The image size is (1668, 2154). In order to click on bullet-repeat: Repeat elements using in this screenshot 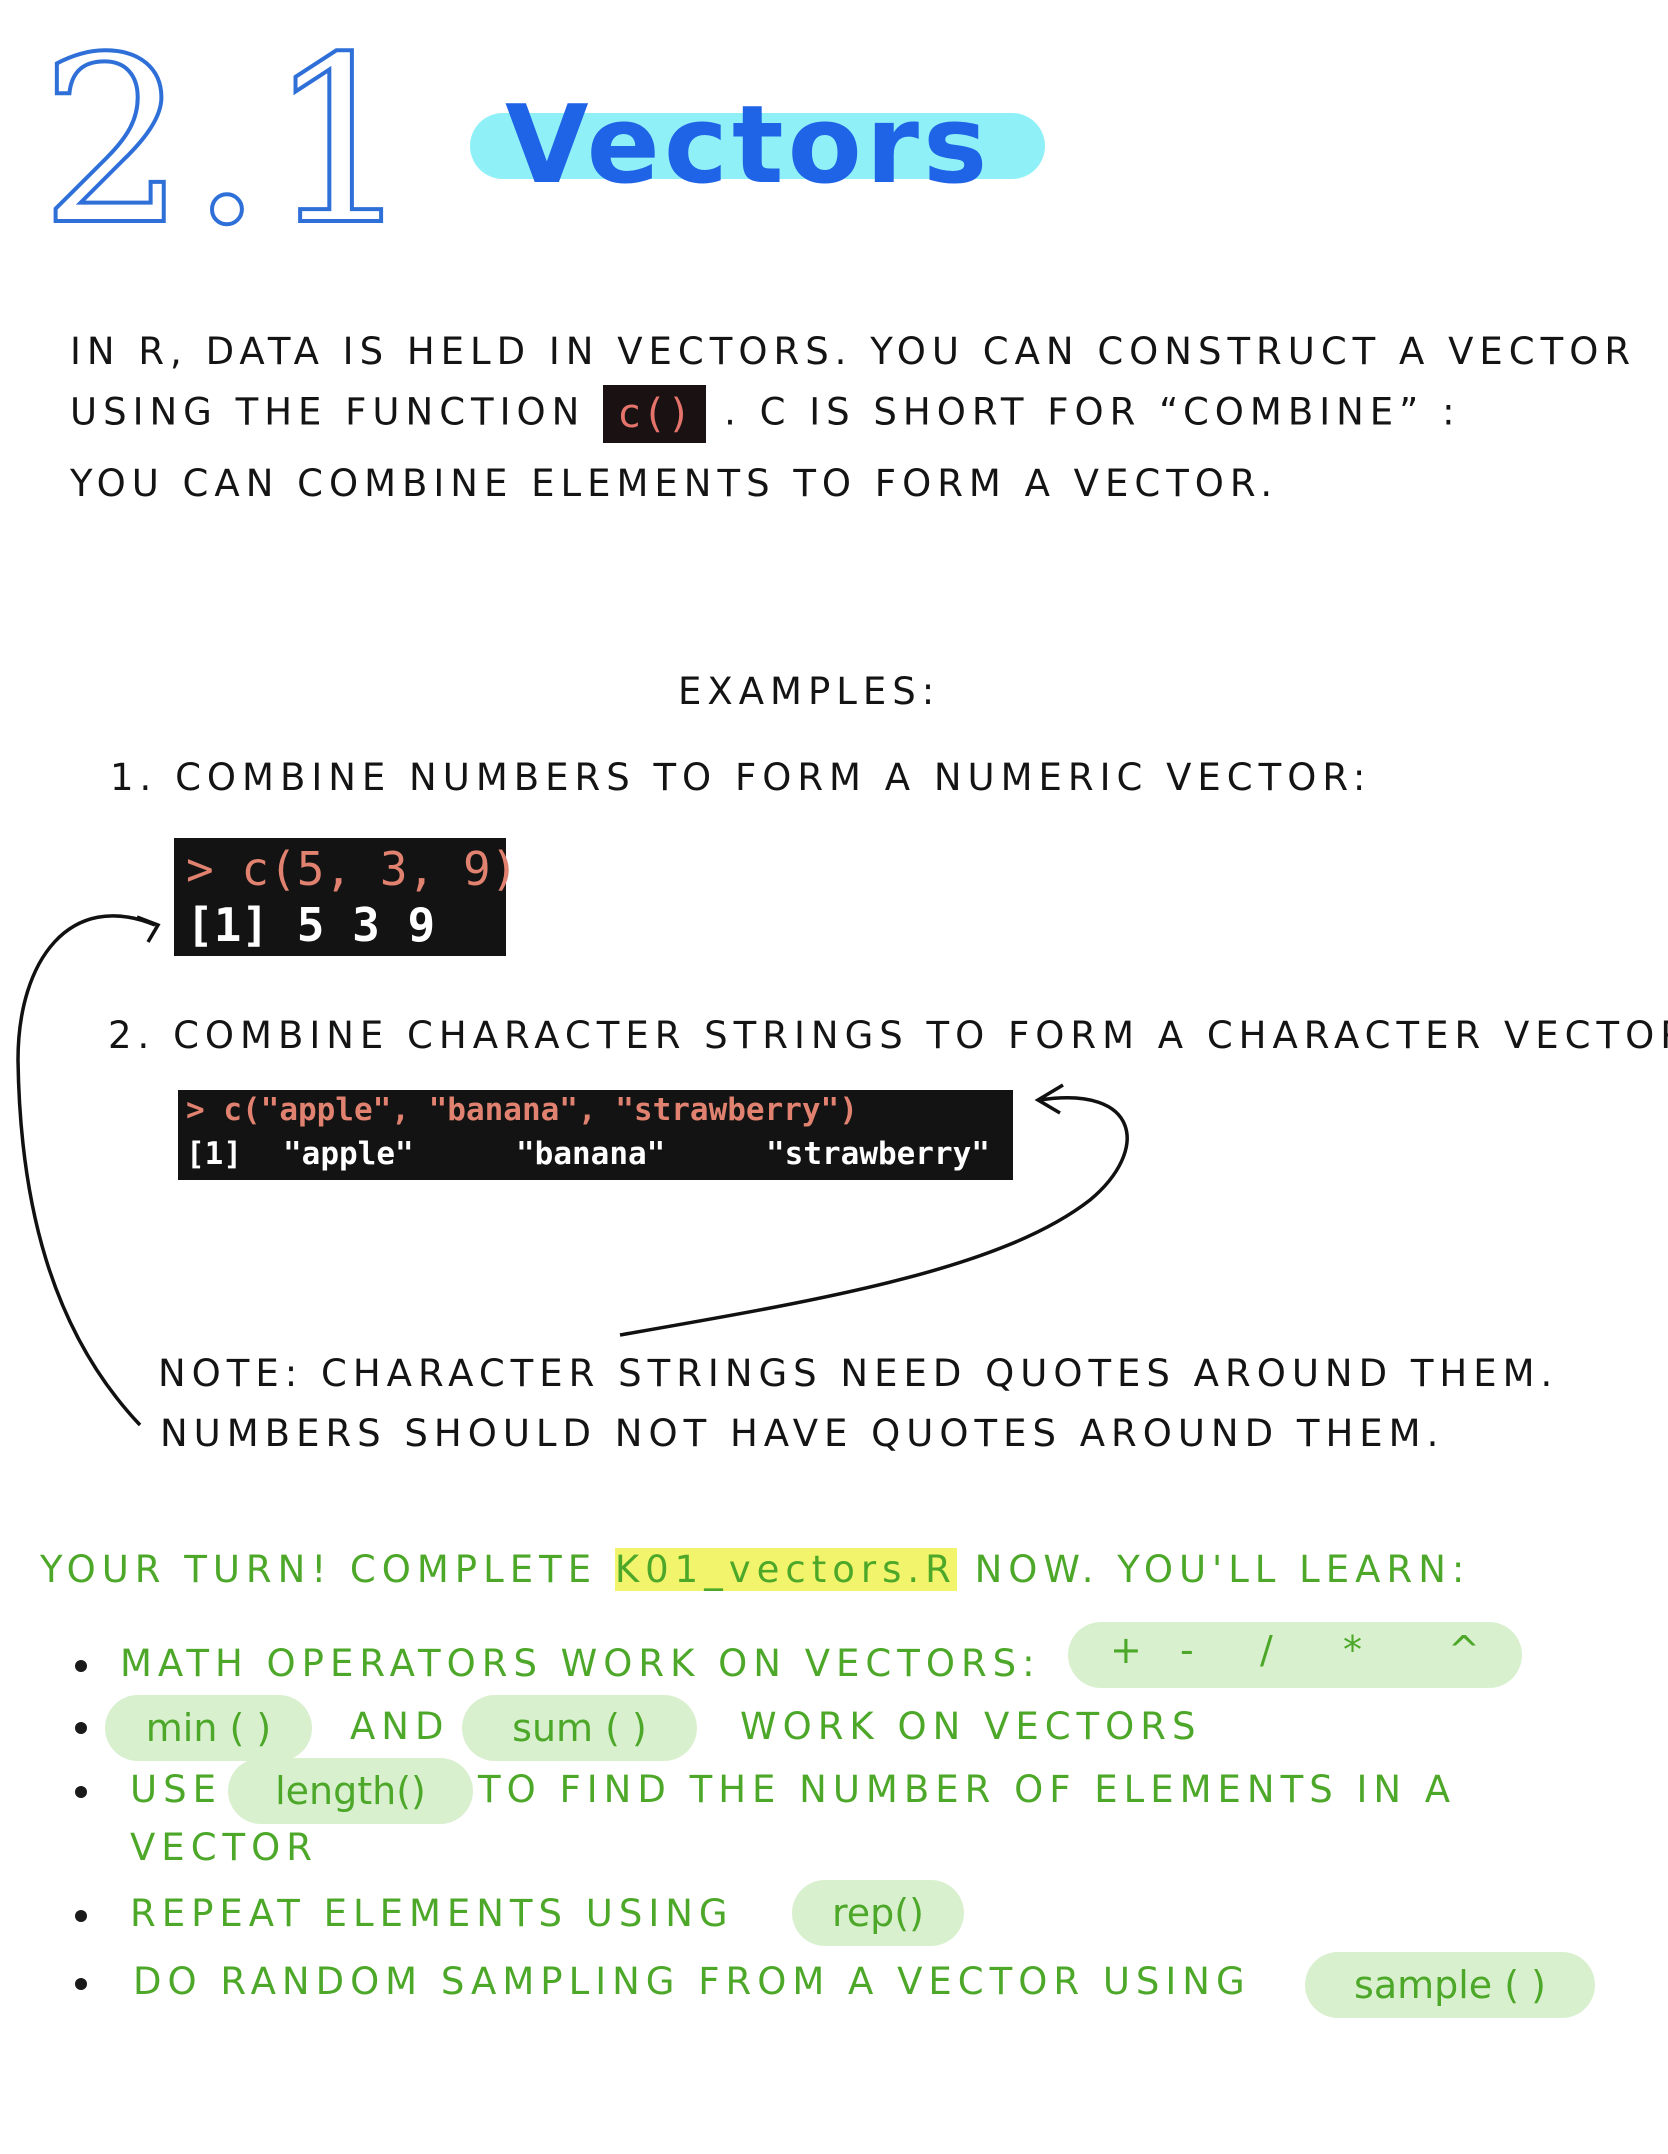, I will do `click(432, 1913)`.